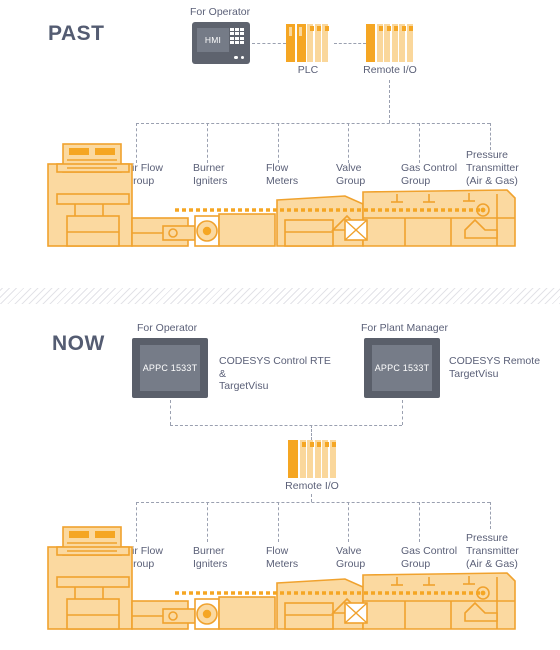 The height and width of the screenshot is (650, 560). Describe the element at coordinates (237, 36) in the screenshot. I see `hmi-keypad-icon` at that location.